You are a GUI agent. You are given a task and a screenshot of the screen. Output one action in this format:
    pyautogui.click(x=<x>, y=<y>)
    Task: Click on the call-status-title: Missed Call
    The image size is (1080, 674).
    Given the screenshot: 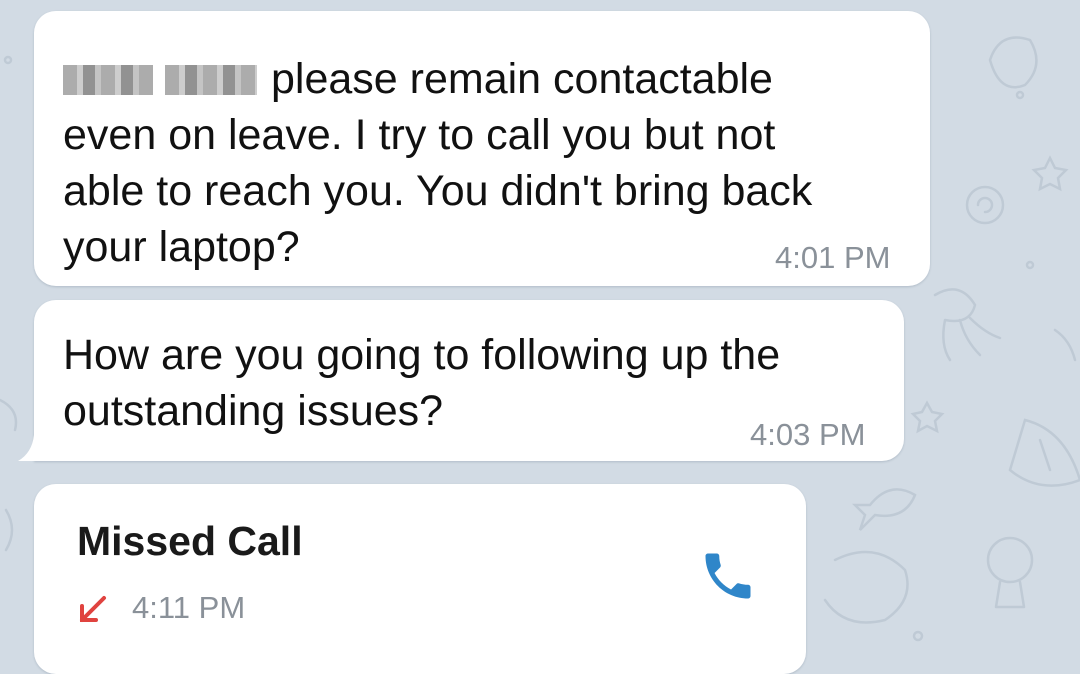 What is the action you would take?
    pyautogui.click(x=190, y=541)
    